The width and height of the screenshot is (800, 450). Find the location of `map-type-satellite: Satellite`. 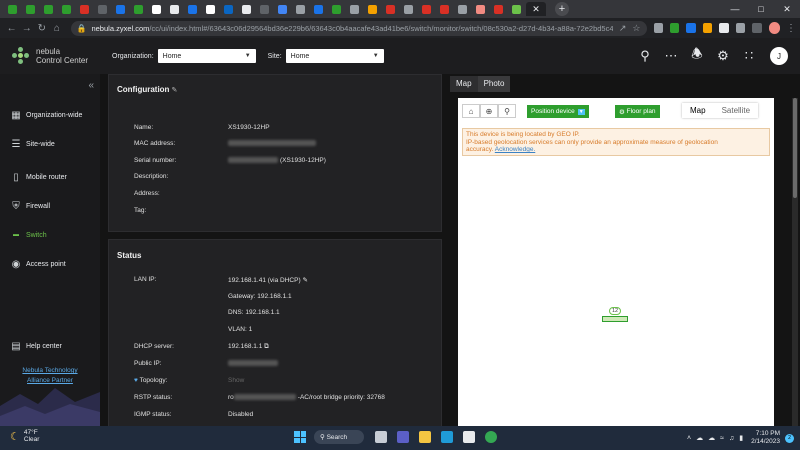

map-type-satellite: Satellite is located at coordinates (736, 110).